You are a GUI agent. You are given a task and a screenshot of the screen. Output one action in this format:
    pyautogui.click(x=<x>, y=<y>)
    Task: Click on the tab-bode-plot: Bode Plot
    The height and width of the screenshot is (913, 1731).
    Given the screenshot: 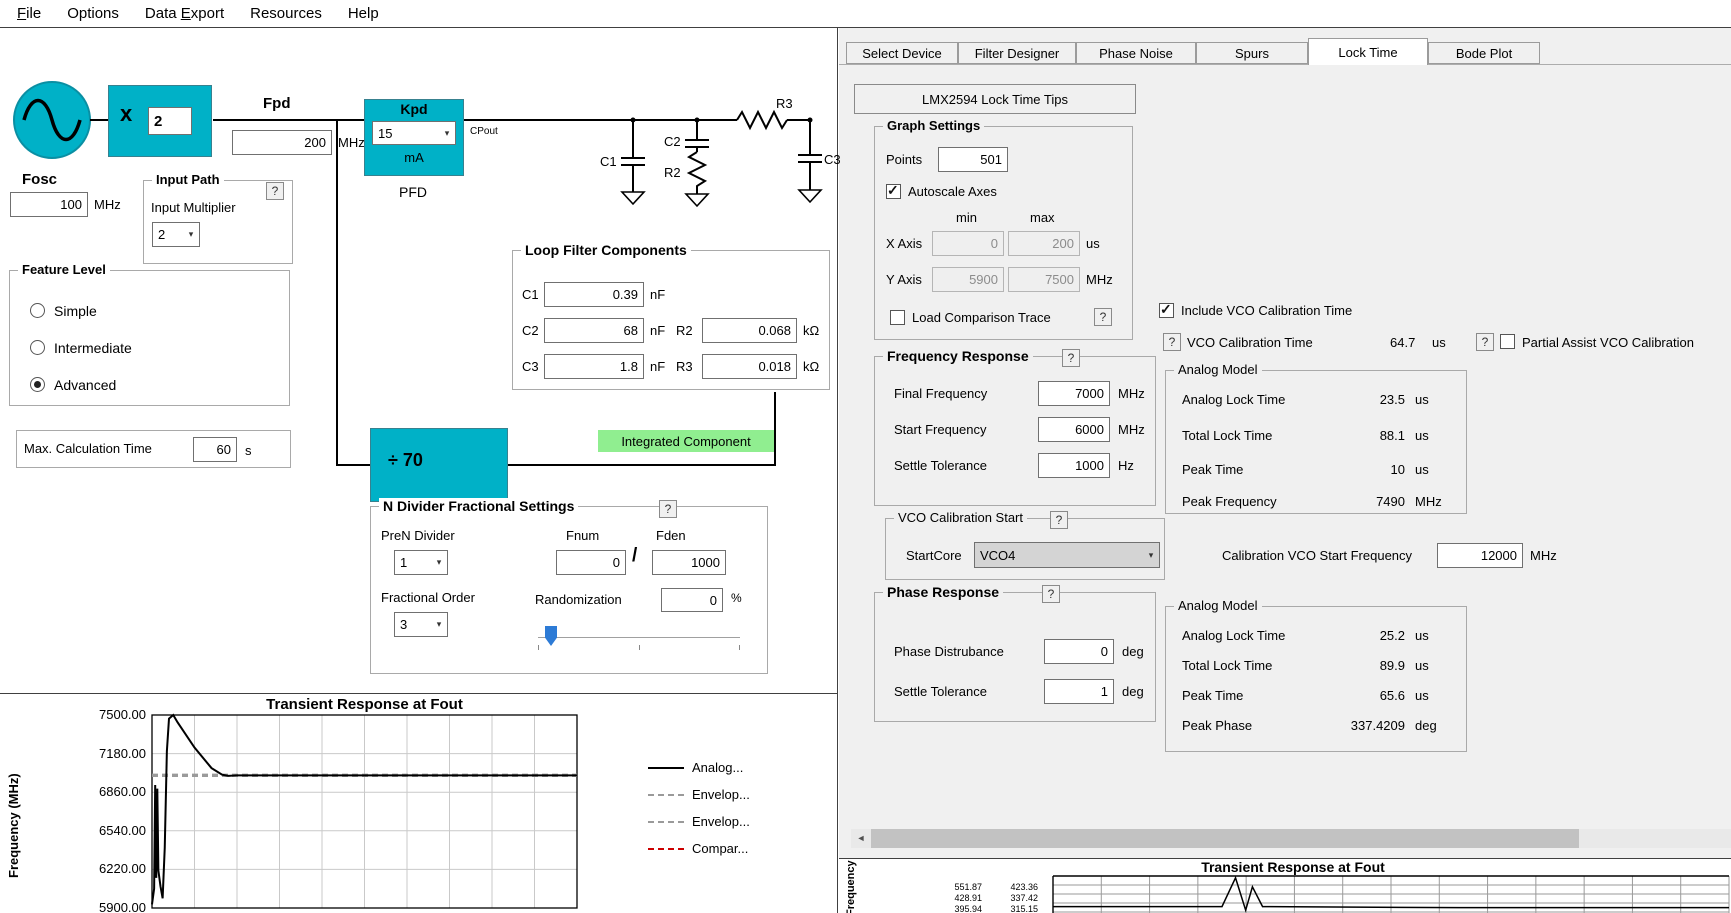 What is the action you would take?
    pyautogui.click(x=1484, y=53)
    